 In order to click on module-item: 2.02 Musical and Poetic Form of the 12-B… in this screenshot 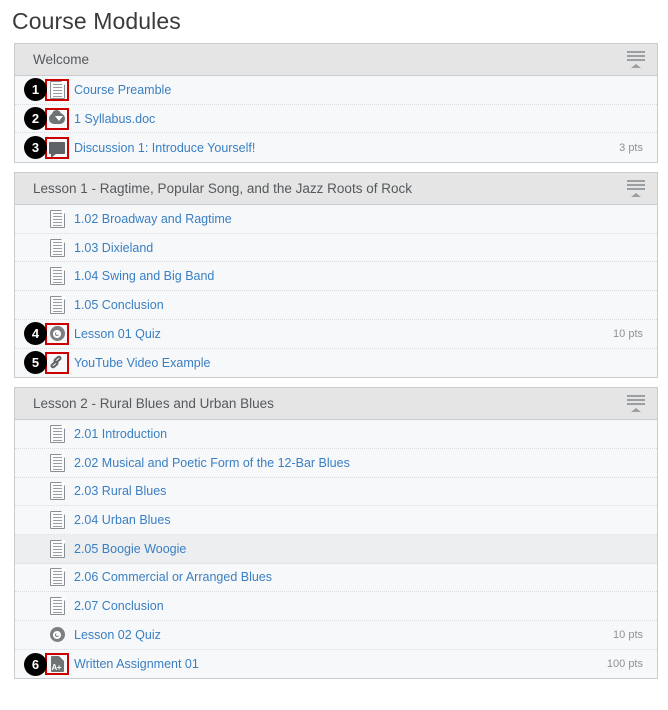, I will do `click(336, 463)`.